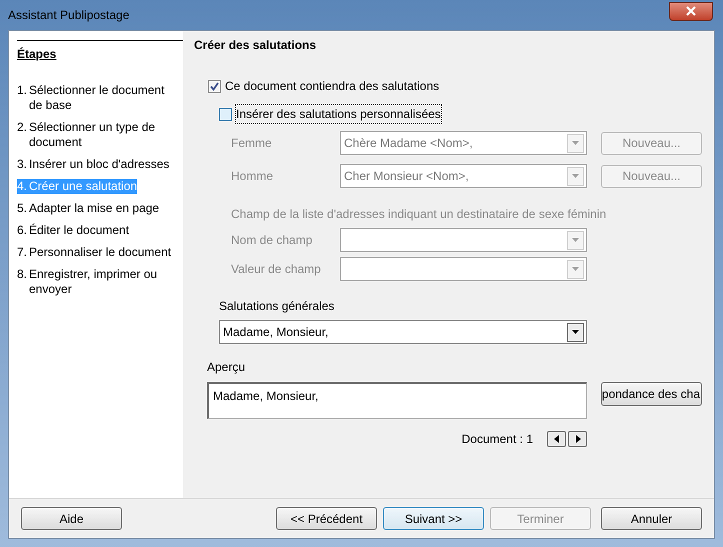 Image resolution: width=723 pixels, height=547 pixels. I want to click on field-label: Valeur de champ, so click(276, 269).